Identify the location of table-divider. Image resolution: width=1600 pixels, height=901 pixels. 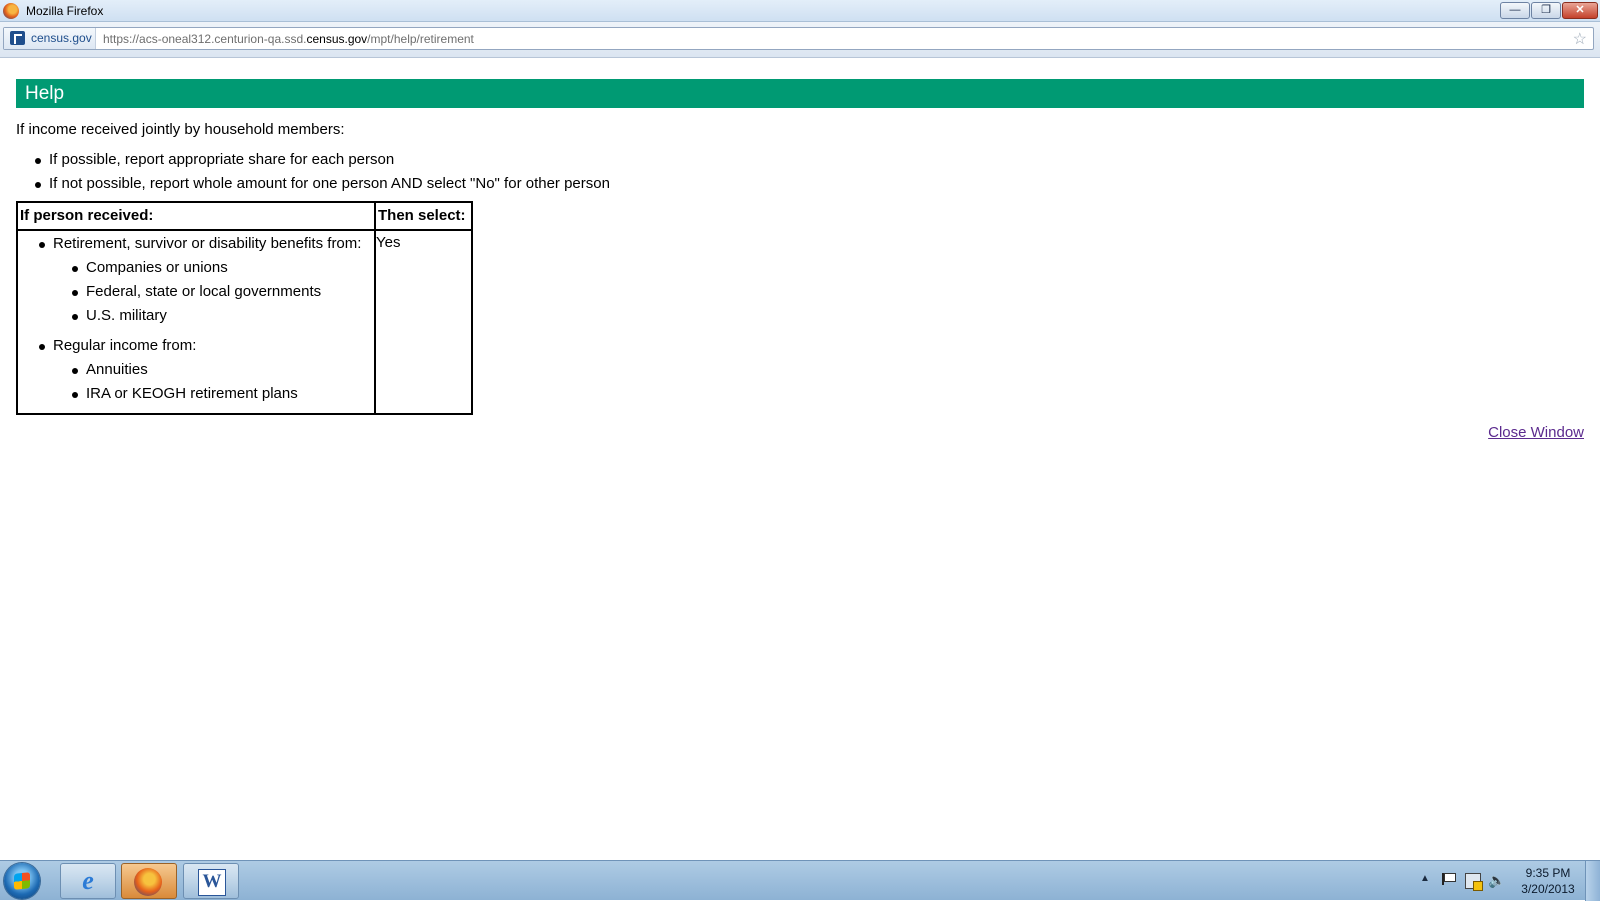
(244, 230).